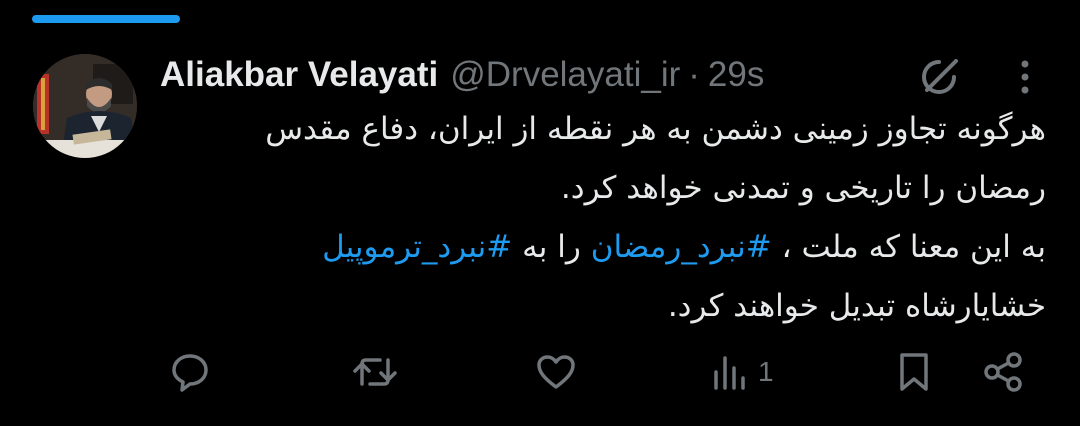  I want to click on views-count: 1, so click(766, 371).